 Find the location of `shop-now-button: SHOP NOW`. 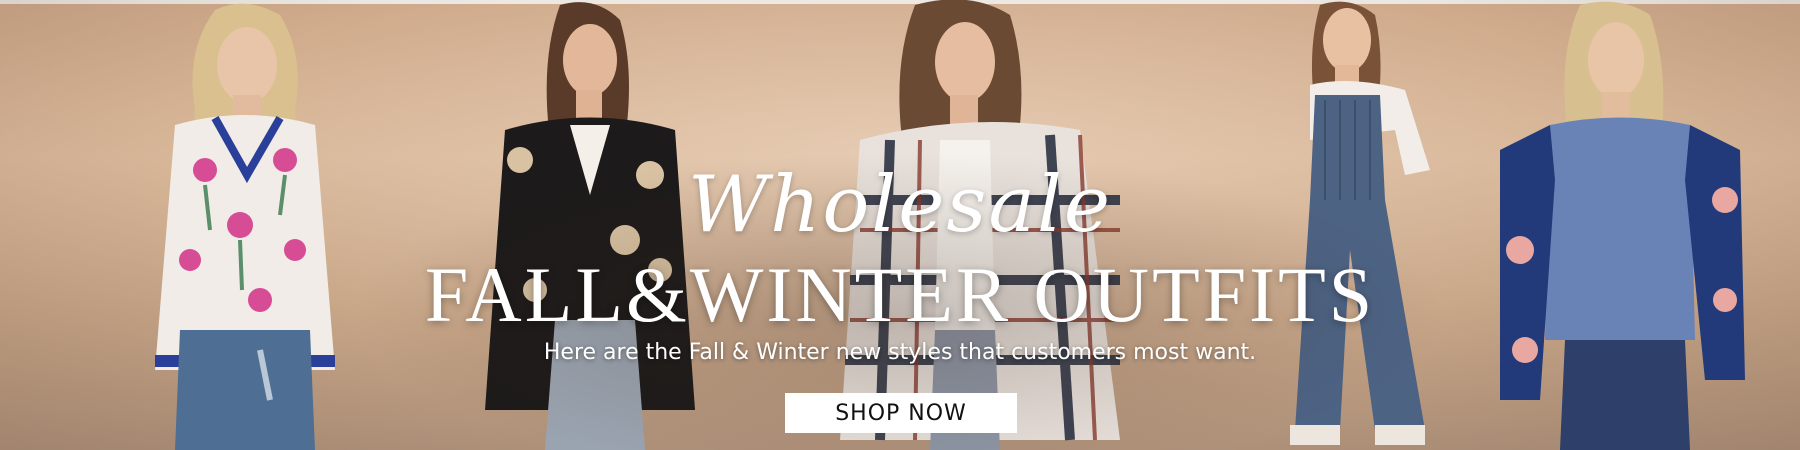

shop-now-button: SHOP NOW is located at coordinates (901, 413).